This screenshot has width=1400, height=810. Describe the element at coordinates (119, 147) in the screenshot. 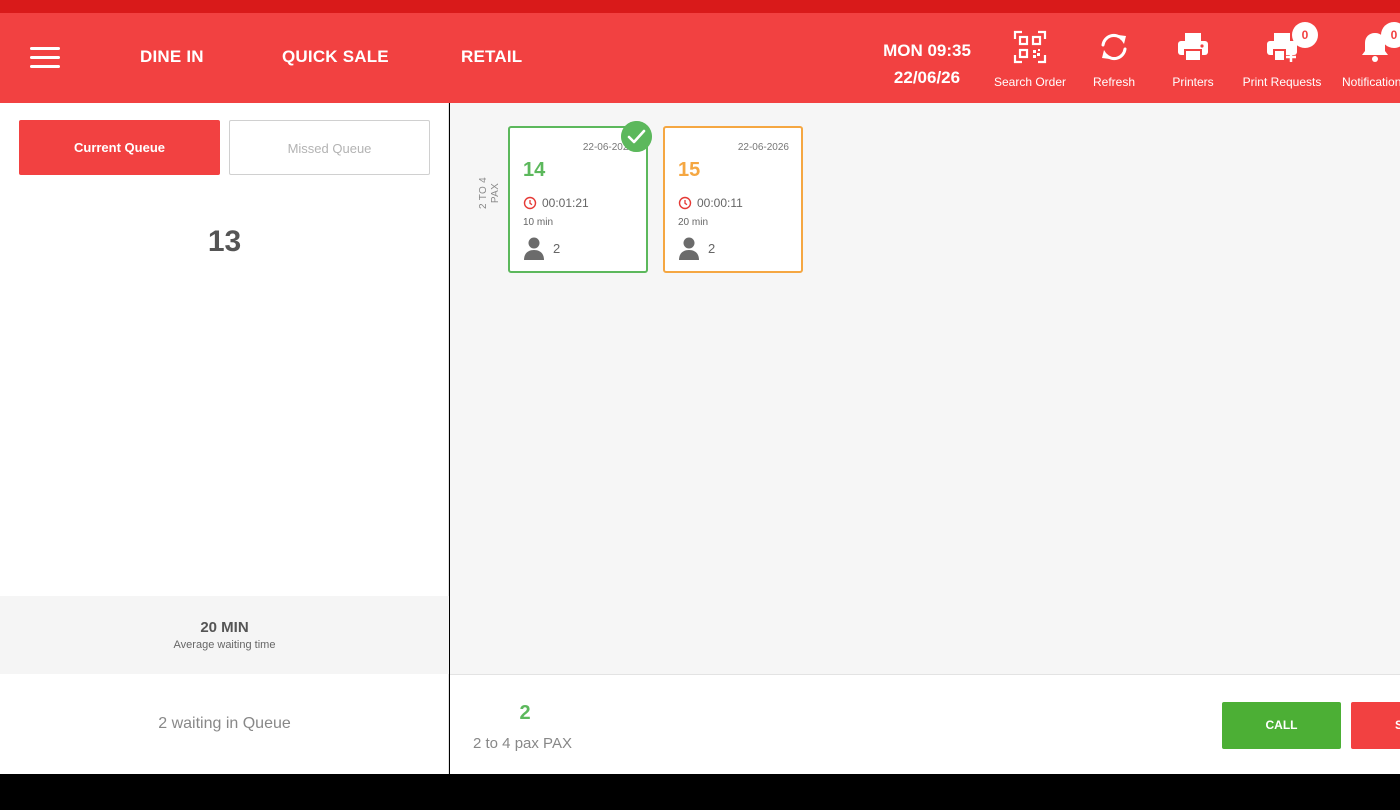

I see `current-queue-tab: Current Queue` at that location.